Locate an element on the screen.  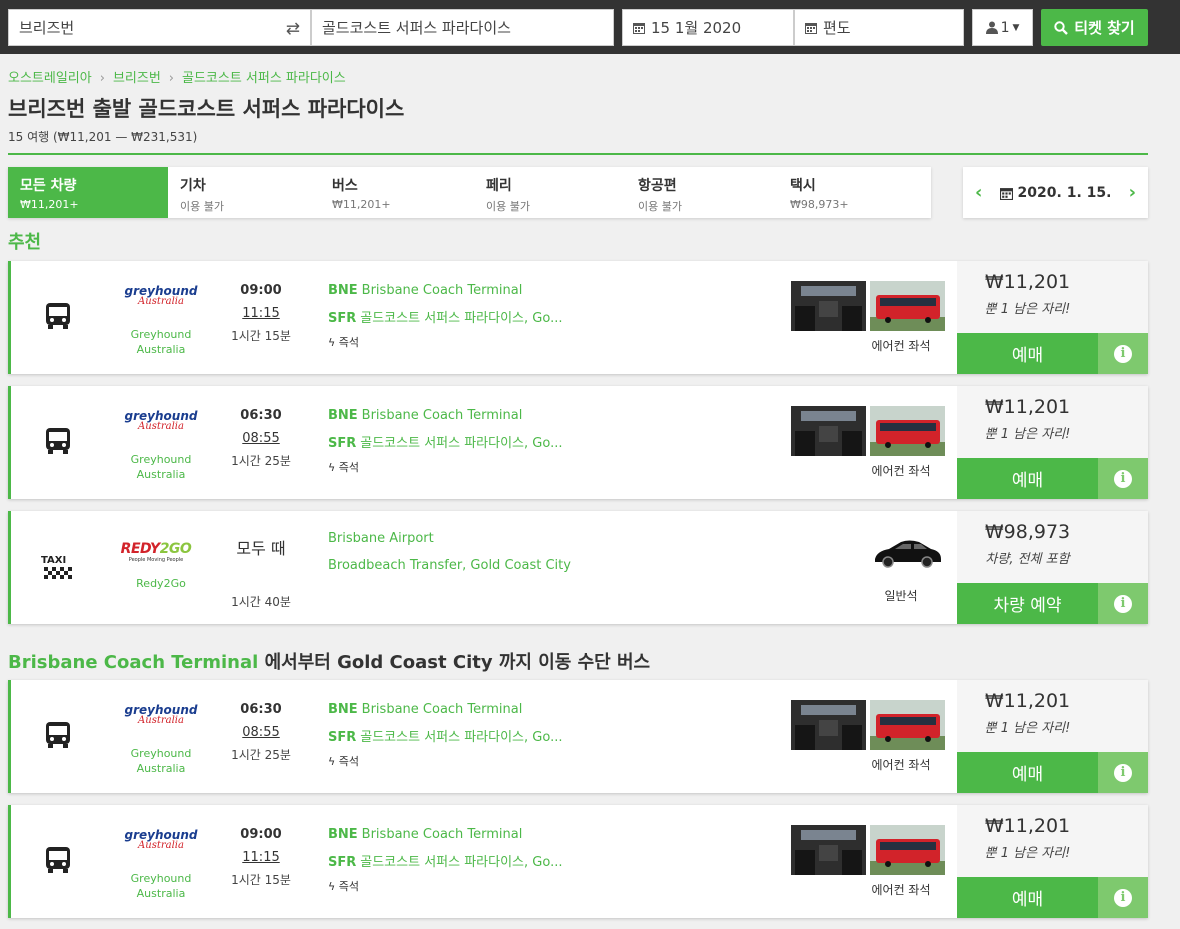
passengers-value: 1 is located at coordinates (1005, 27).